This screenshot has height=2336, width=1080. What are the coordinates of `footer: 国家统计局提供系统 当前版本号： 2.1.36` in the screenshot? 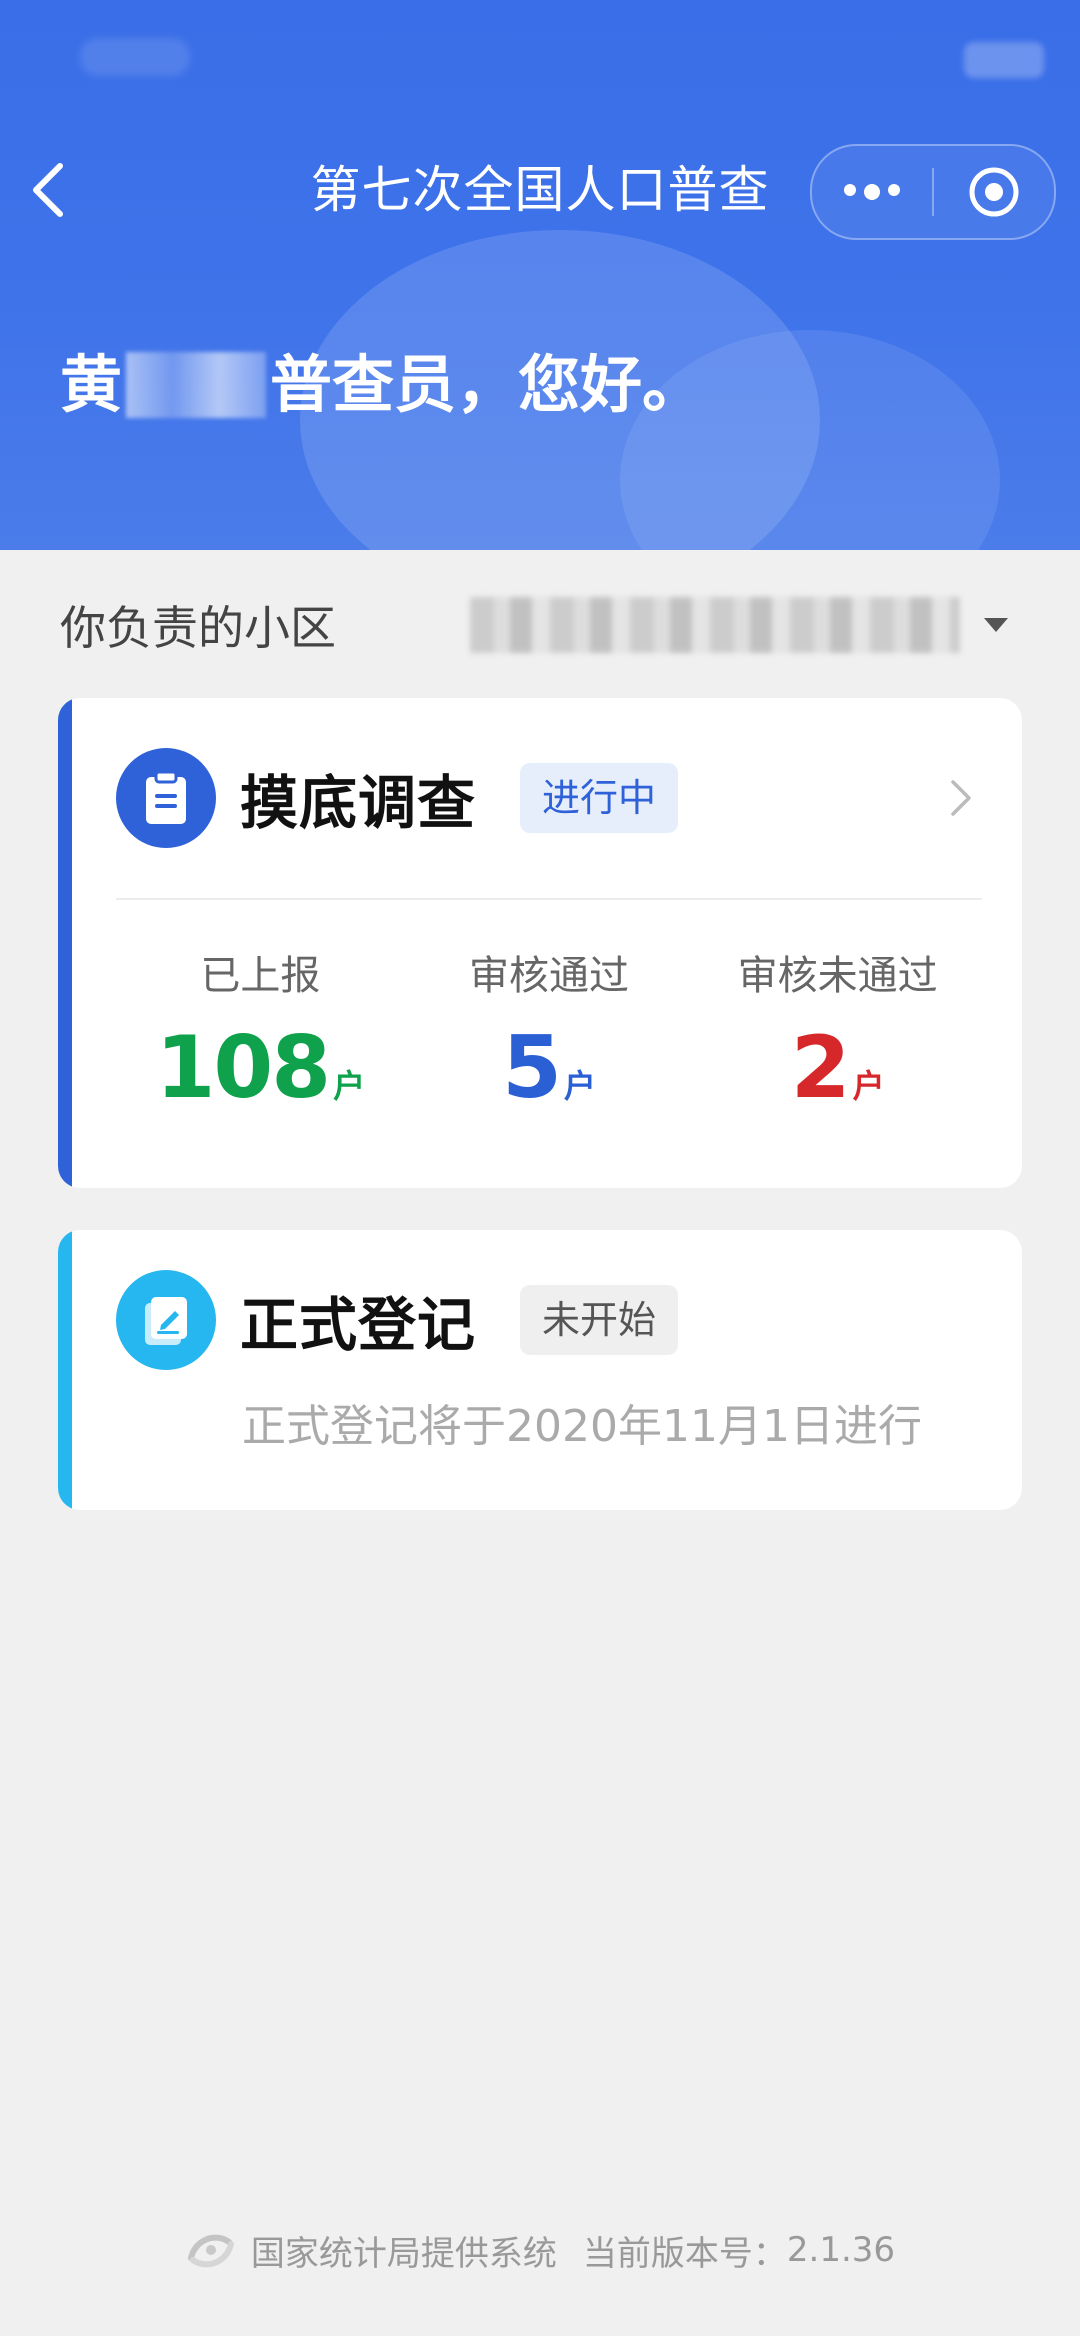 It's located at (540, 2250).